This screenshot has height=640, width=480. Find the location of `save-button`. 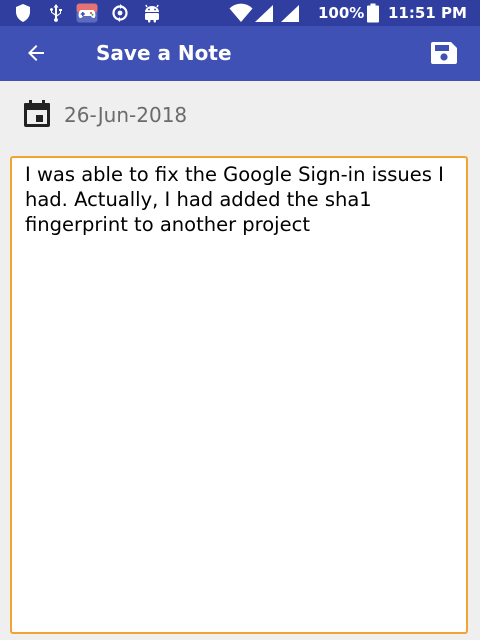

save-button is located at coordinates (444, 53).